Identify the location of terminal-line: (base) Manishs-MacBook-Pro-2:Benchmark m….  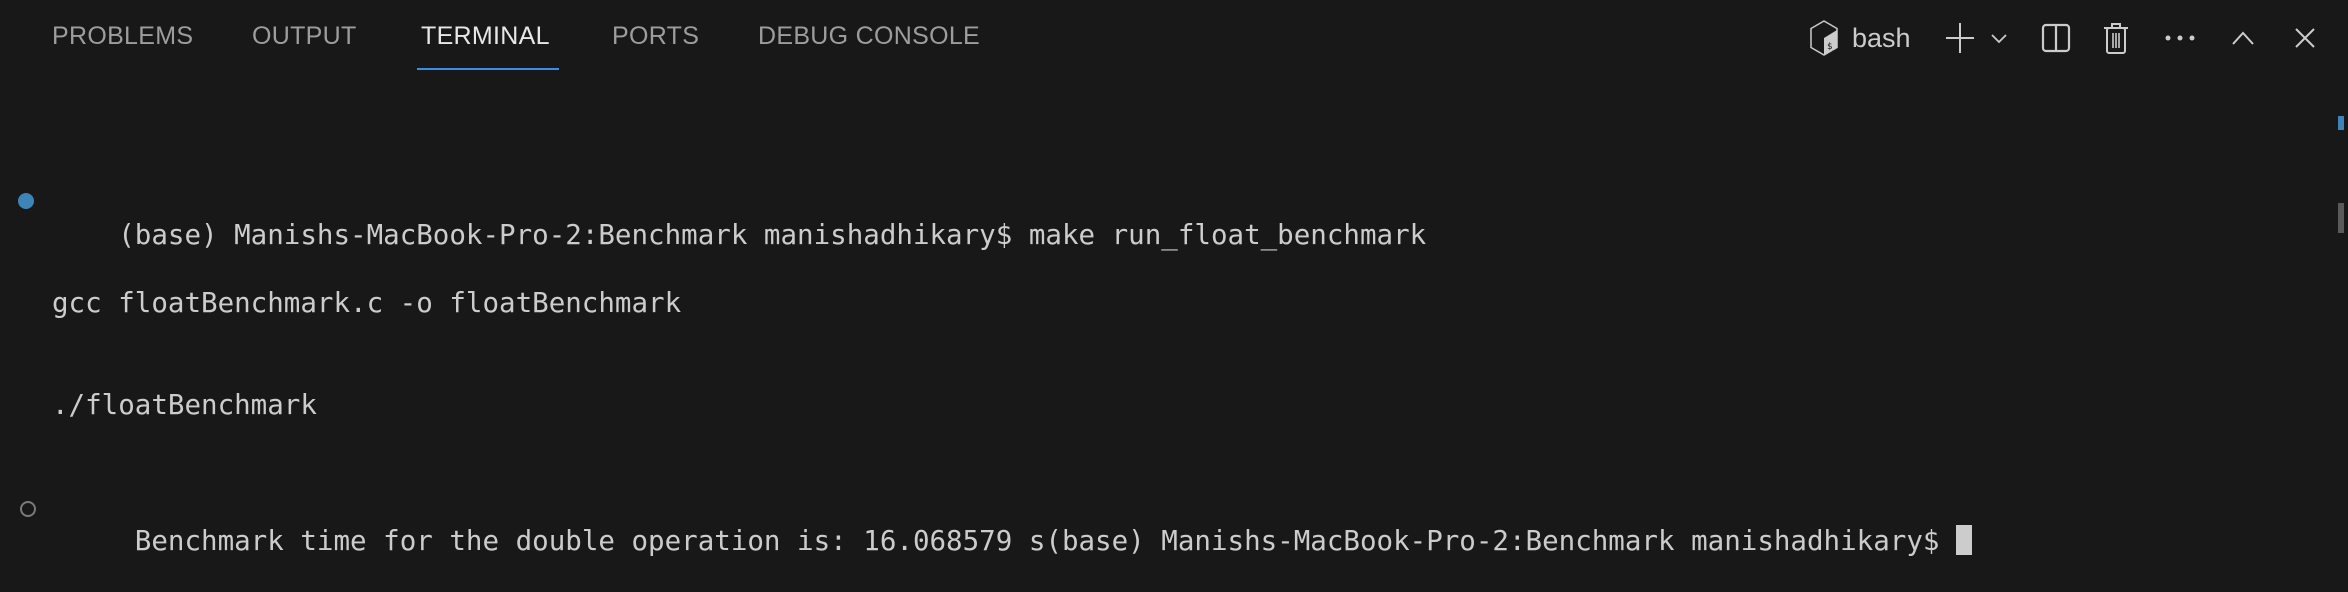
(995, 217).